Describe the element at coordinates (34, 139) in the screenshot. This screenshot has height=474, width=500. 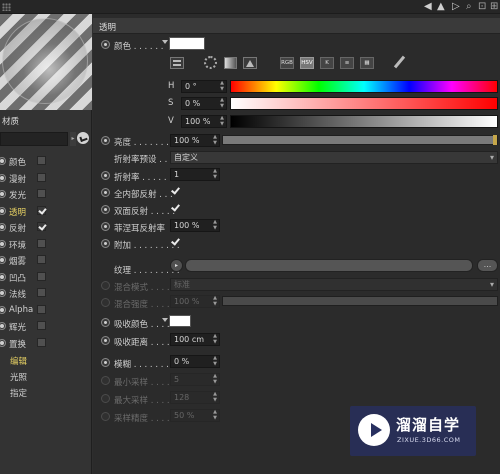
I see `material-name-field` at that location.